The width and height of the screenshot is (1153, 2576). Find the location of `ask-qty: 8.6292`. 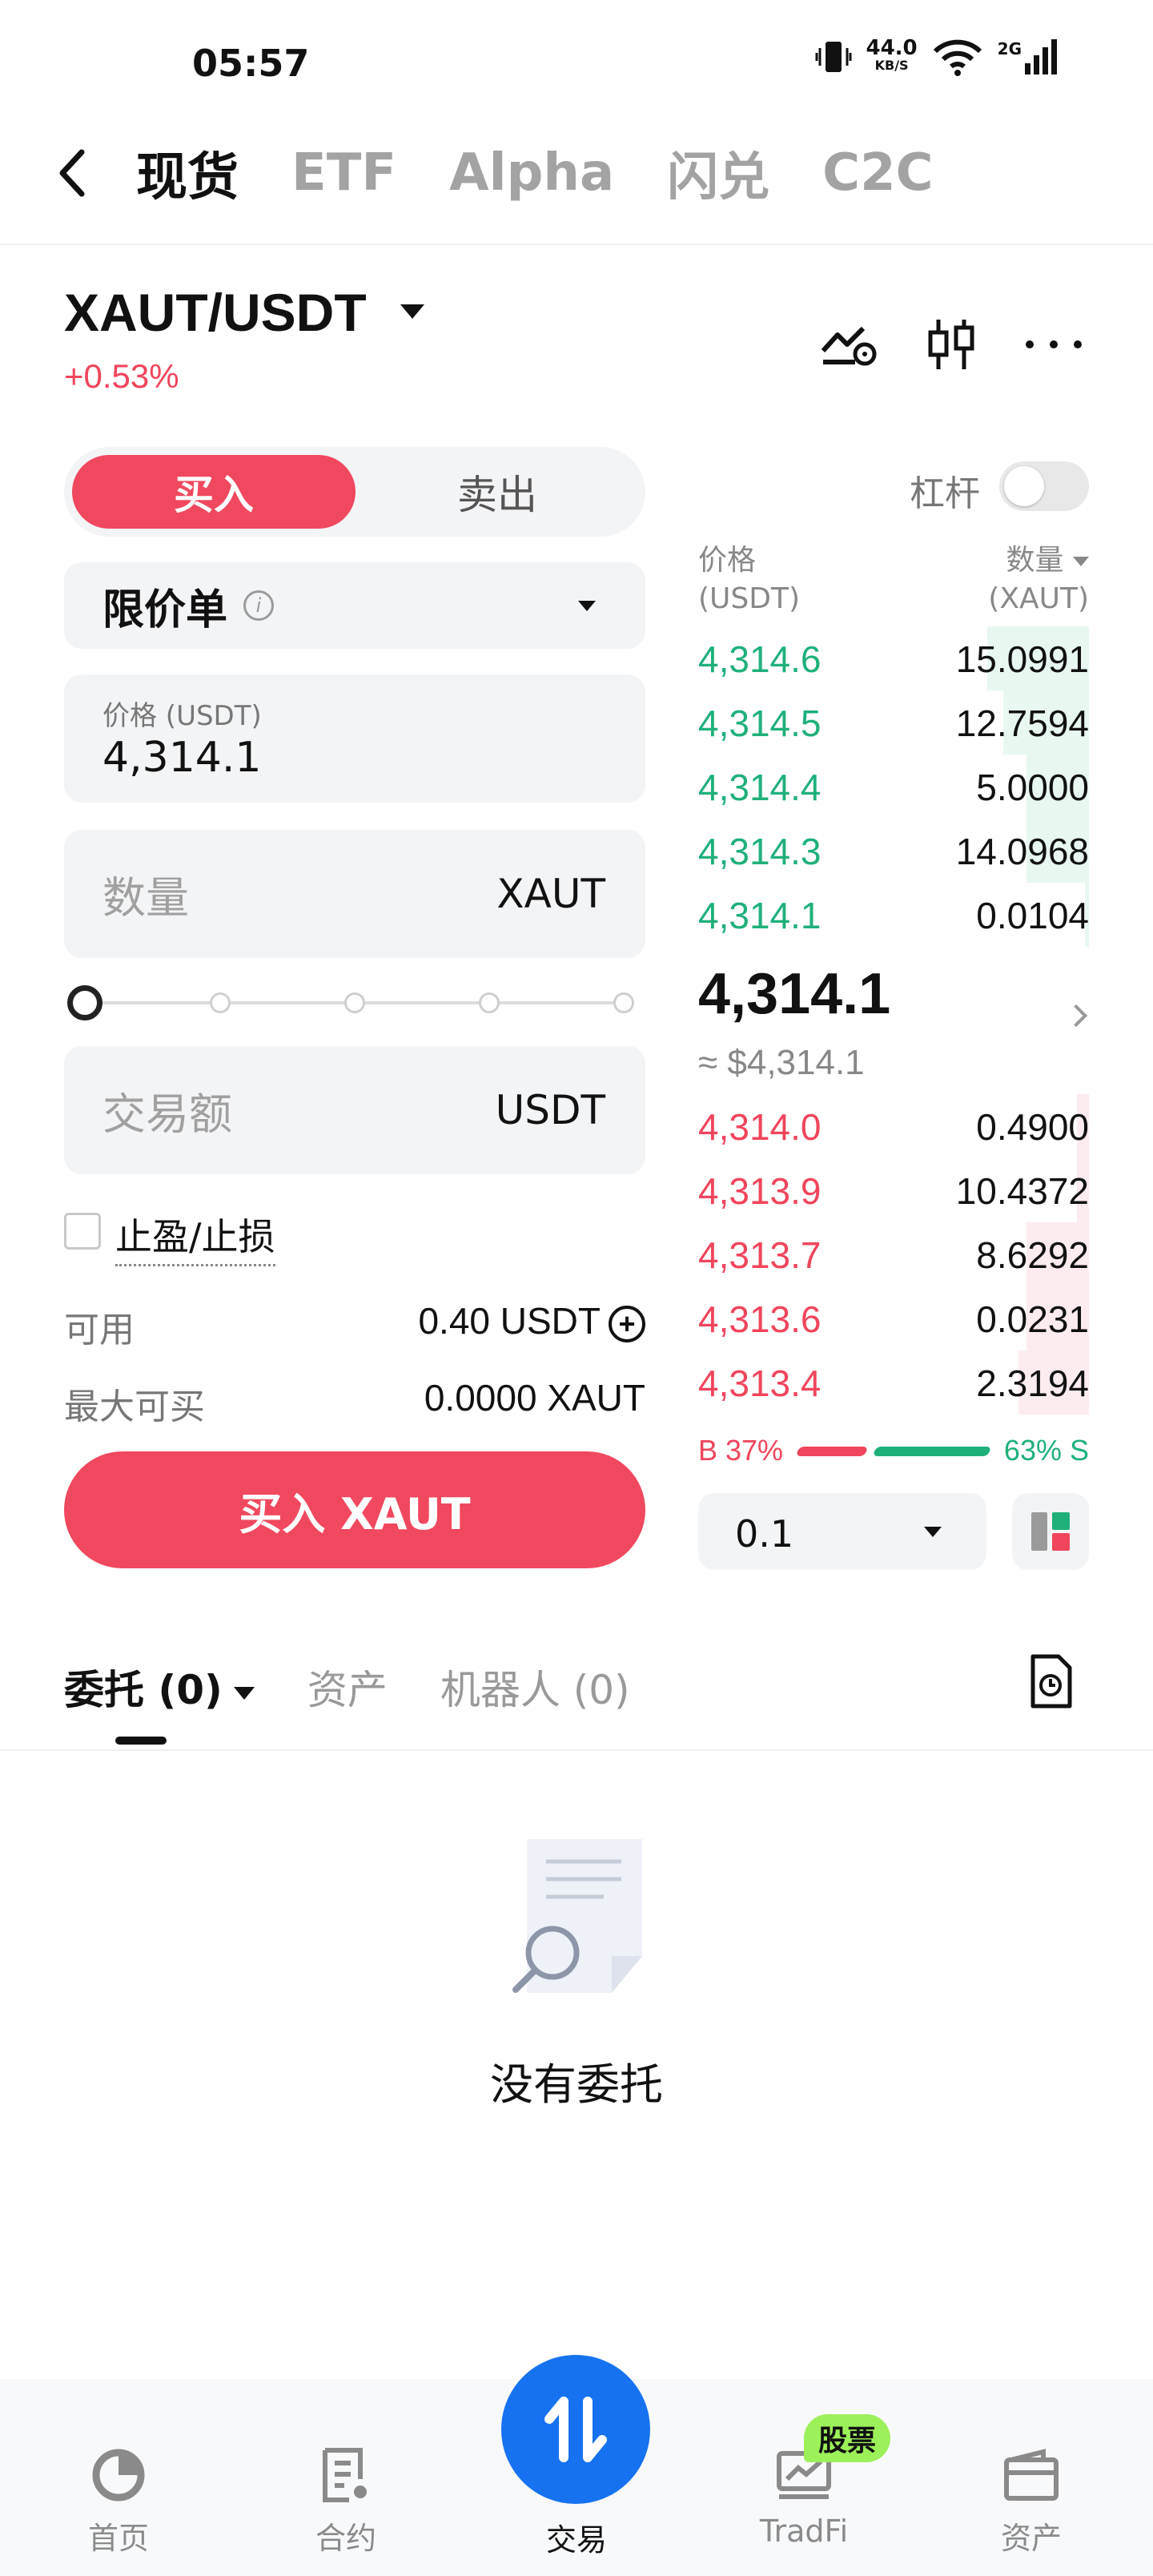

ask-qty: 8.6292 is located at coordinates (1032, 1255).